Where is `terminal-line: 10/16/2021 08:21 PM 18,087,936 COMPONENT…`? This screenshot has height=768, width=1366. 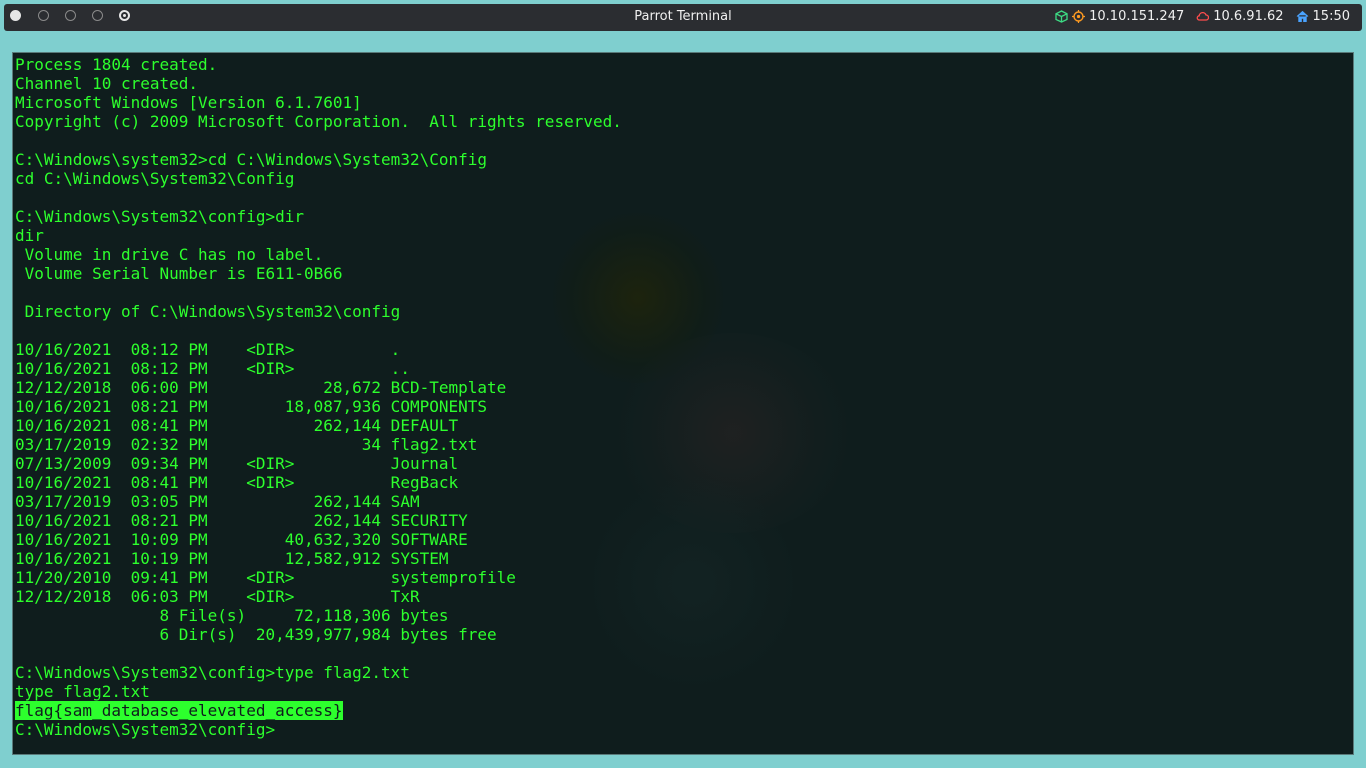
terminal-line: 10/16/2021 08:21 PM 18,087,936 COMPONENT… is located at coordinates (251, 406).